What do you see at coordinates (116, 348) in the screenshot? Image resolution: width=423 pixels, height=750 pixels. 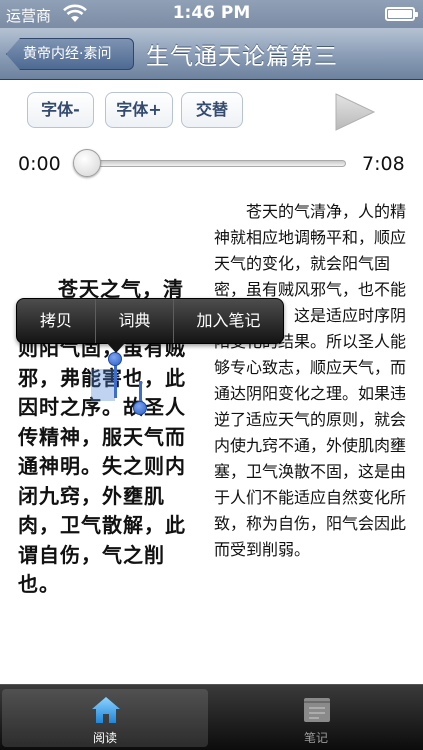 I see `menu-pointer` at bounding box center [116, 348].